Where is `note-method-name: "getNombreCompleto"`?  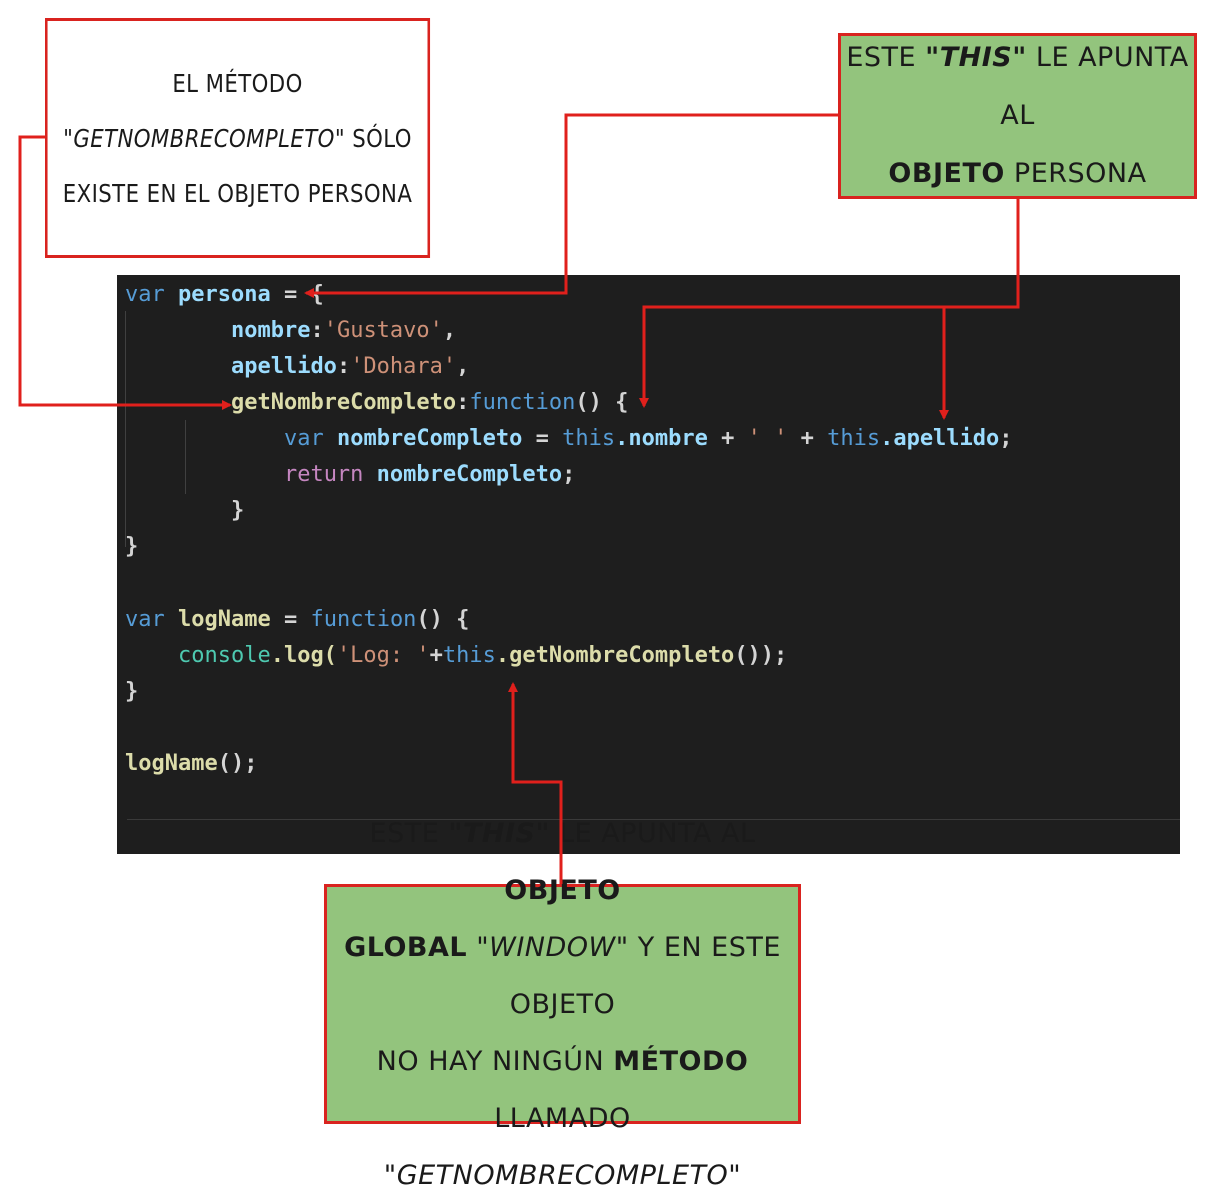 note-method-name: "getNombreCompleto" is located at coordinates (562, 1175).